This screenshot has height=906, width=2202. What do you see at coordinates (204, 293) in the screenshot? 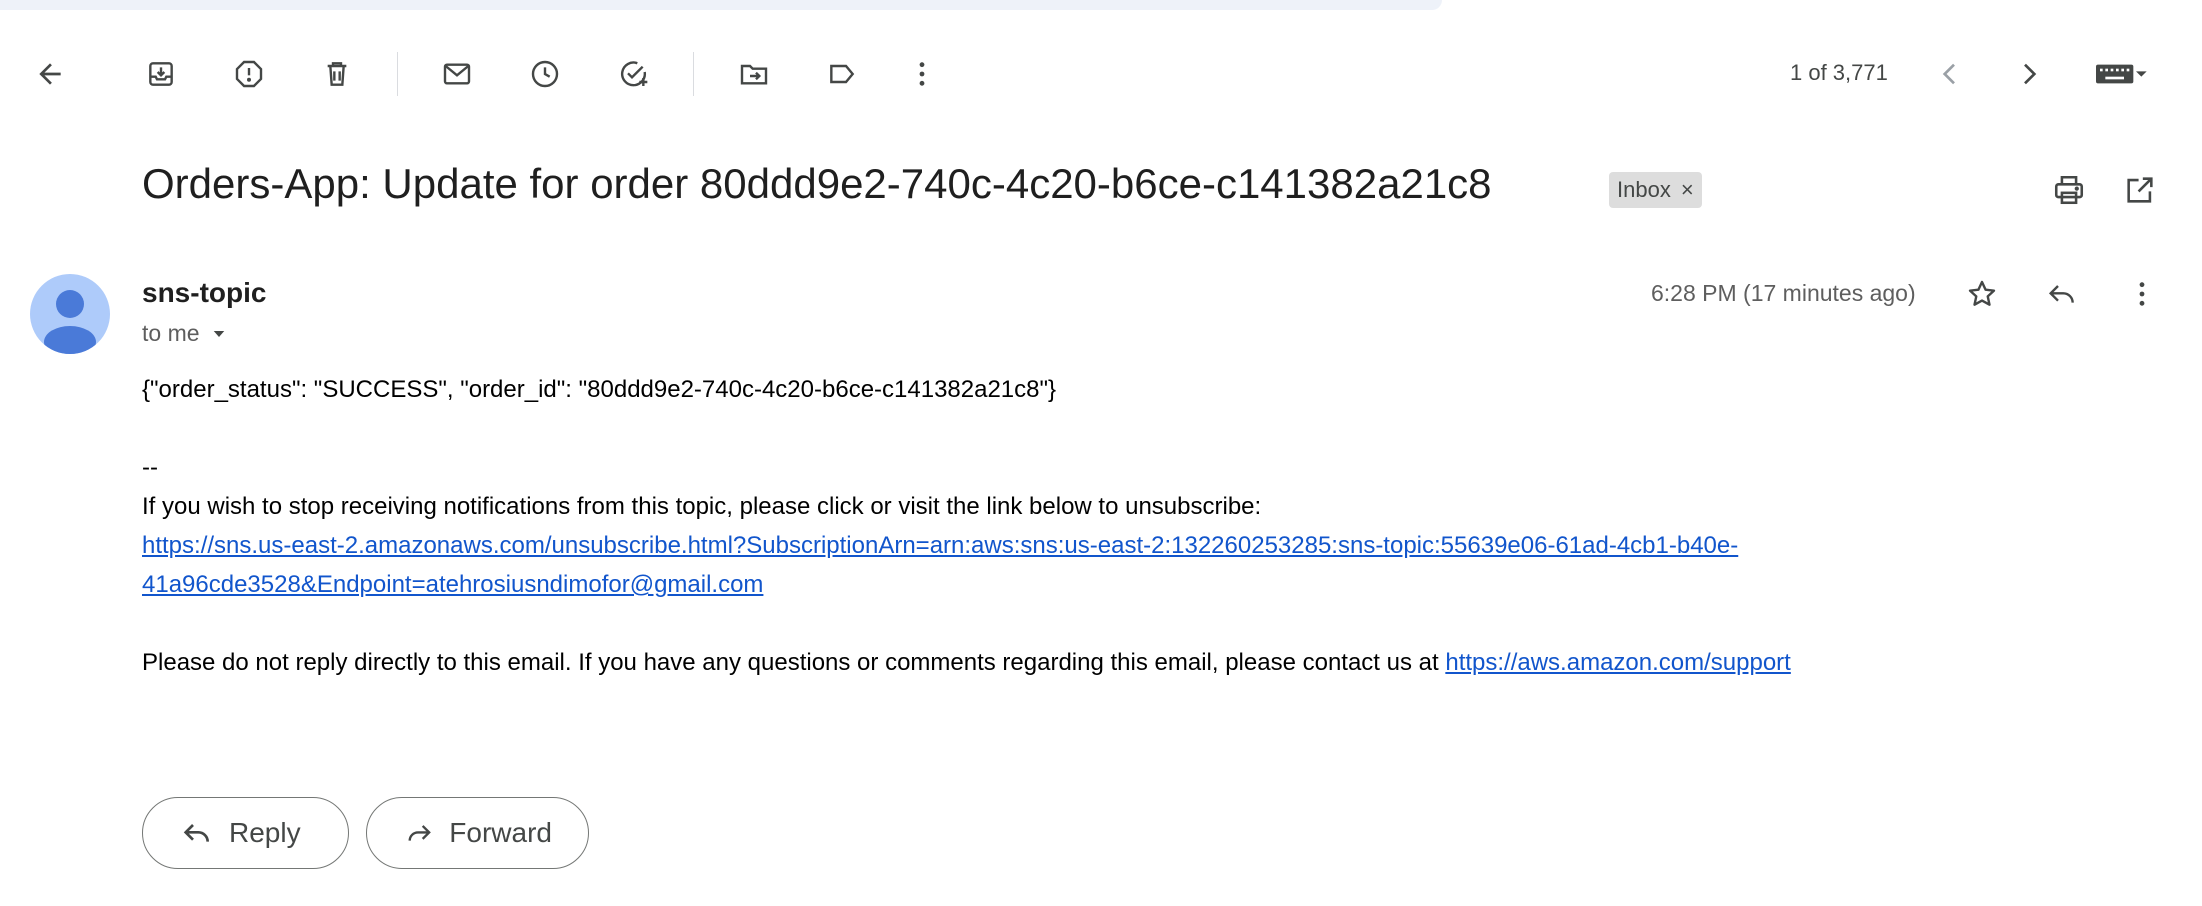
I see `sender-name: sns-topic` at bounding box center [204, 293].